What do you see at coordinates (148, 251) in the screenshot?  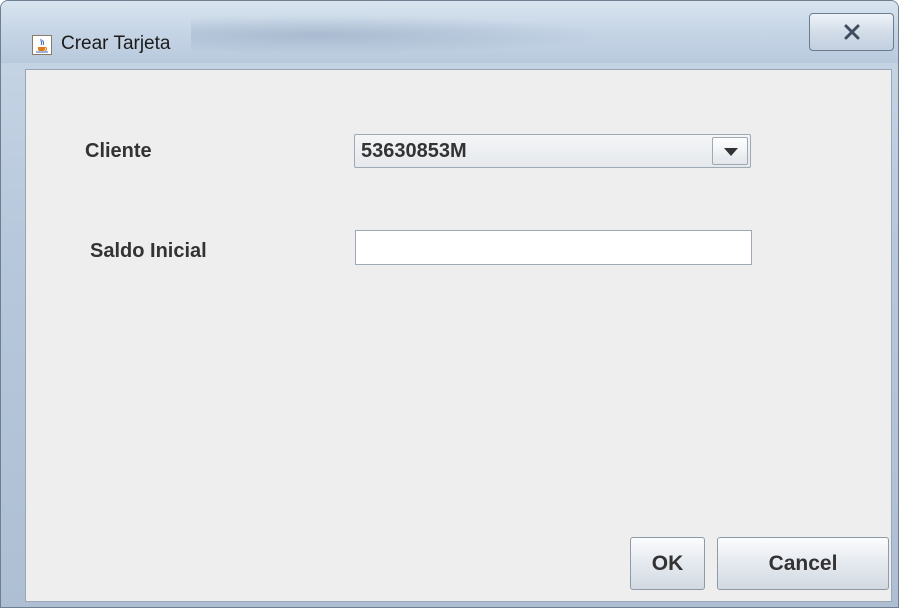 I see `saldo-inicial-label: Saldo Inicial` at bounding box center [148, 251].